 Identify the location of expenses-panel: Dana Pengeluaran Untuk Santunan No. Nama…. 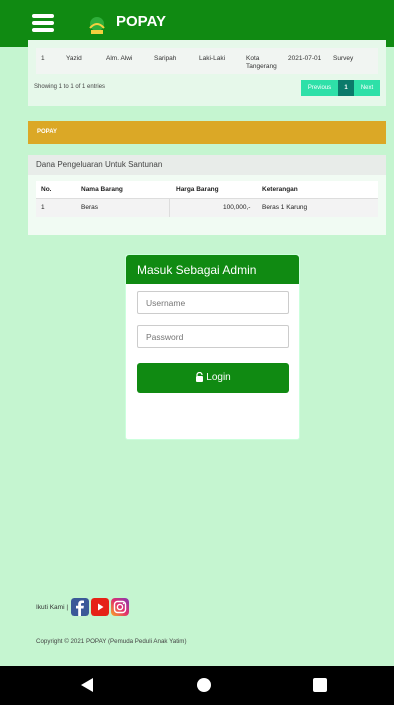
(207, 195).